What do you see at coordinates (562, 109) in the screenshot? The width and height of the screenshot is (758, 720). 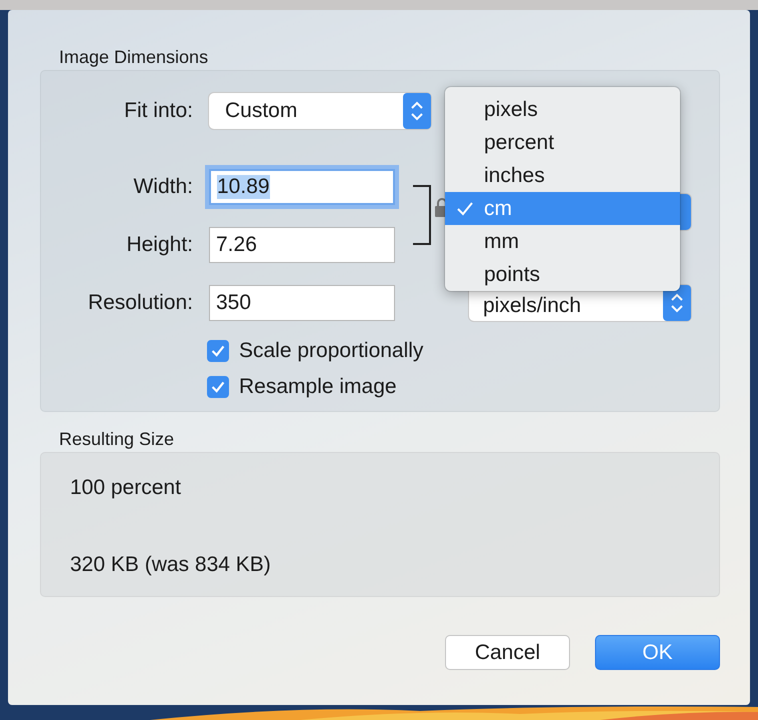 I see `menu-item: pixels` at bounding box center [562, 109].